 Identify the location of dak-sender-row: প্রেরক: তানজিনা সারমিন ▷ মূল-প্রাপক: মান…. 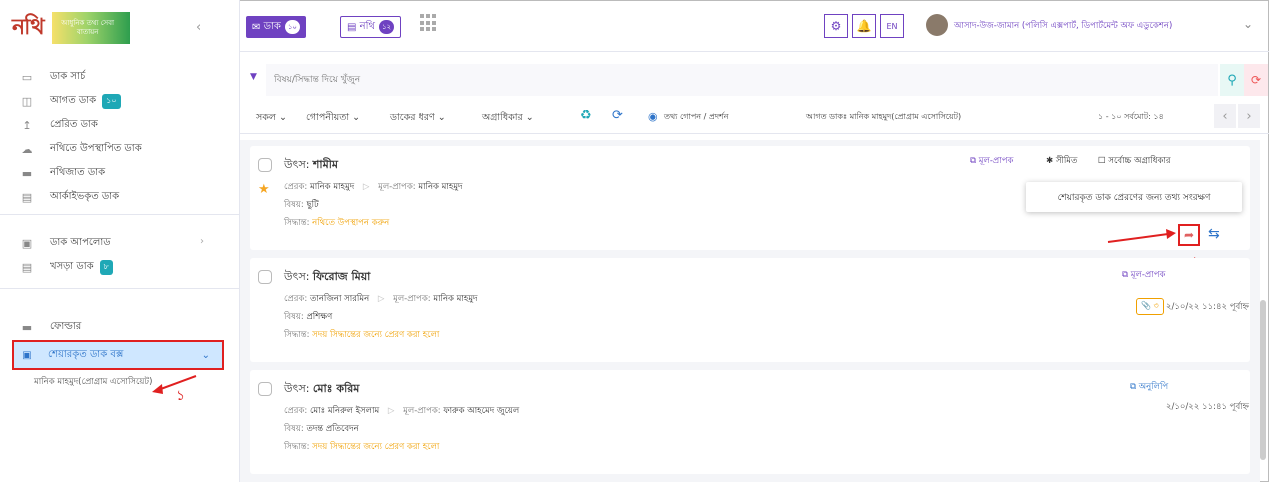
(381, 299).